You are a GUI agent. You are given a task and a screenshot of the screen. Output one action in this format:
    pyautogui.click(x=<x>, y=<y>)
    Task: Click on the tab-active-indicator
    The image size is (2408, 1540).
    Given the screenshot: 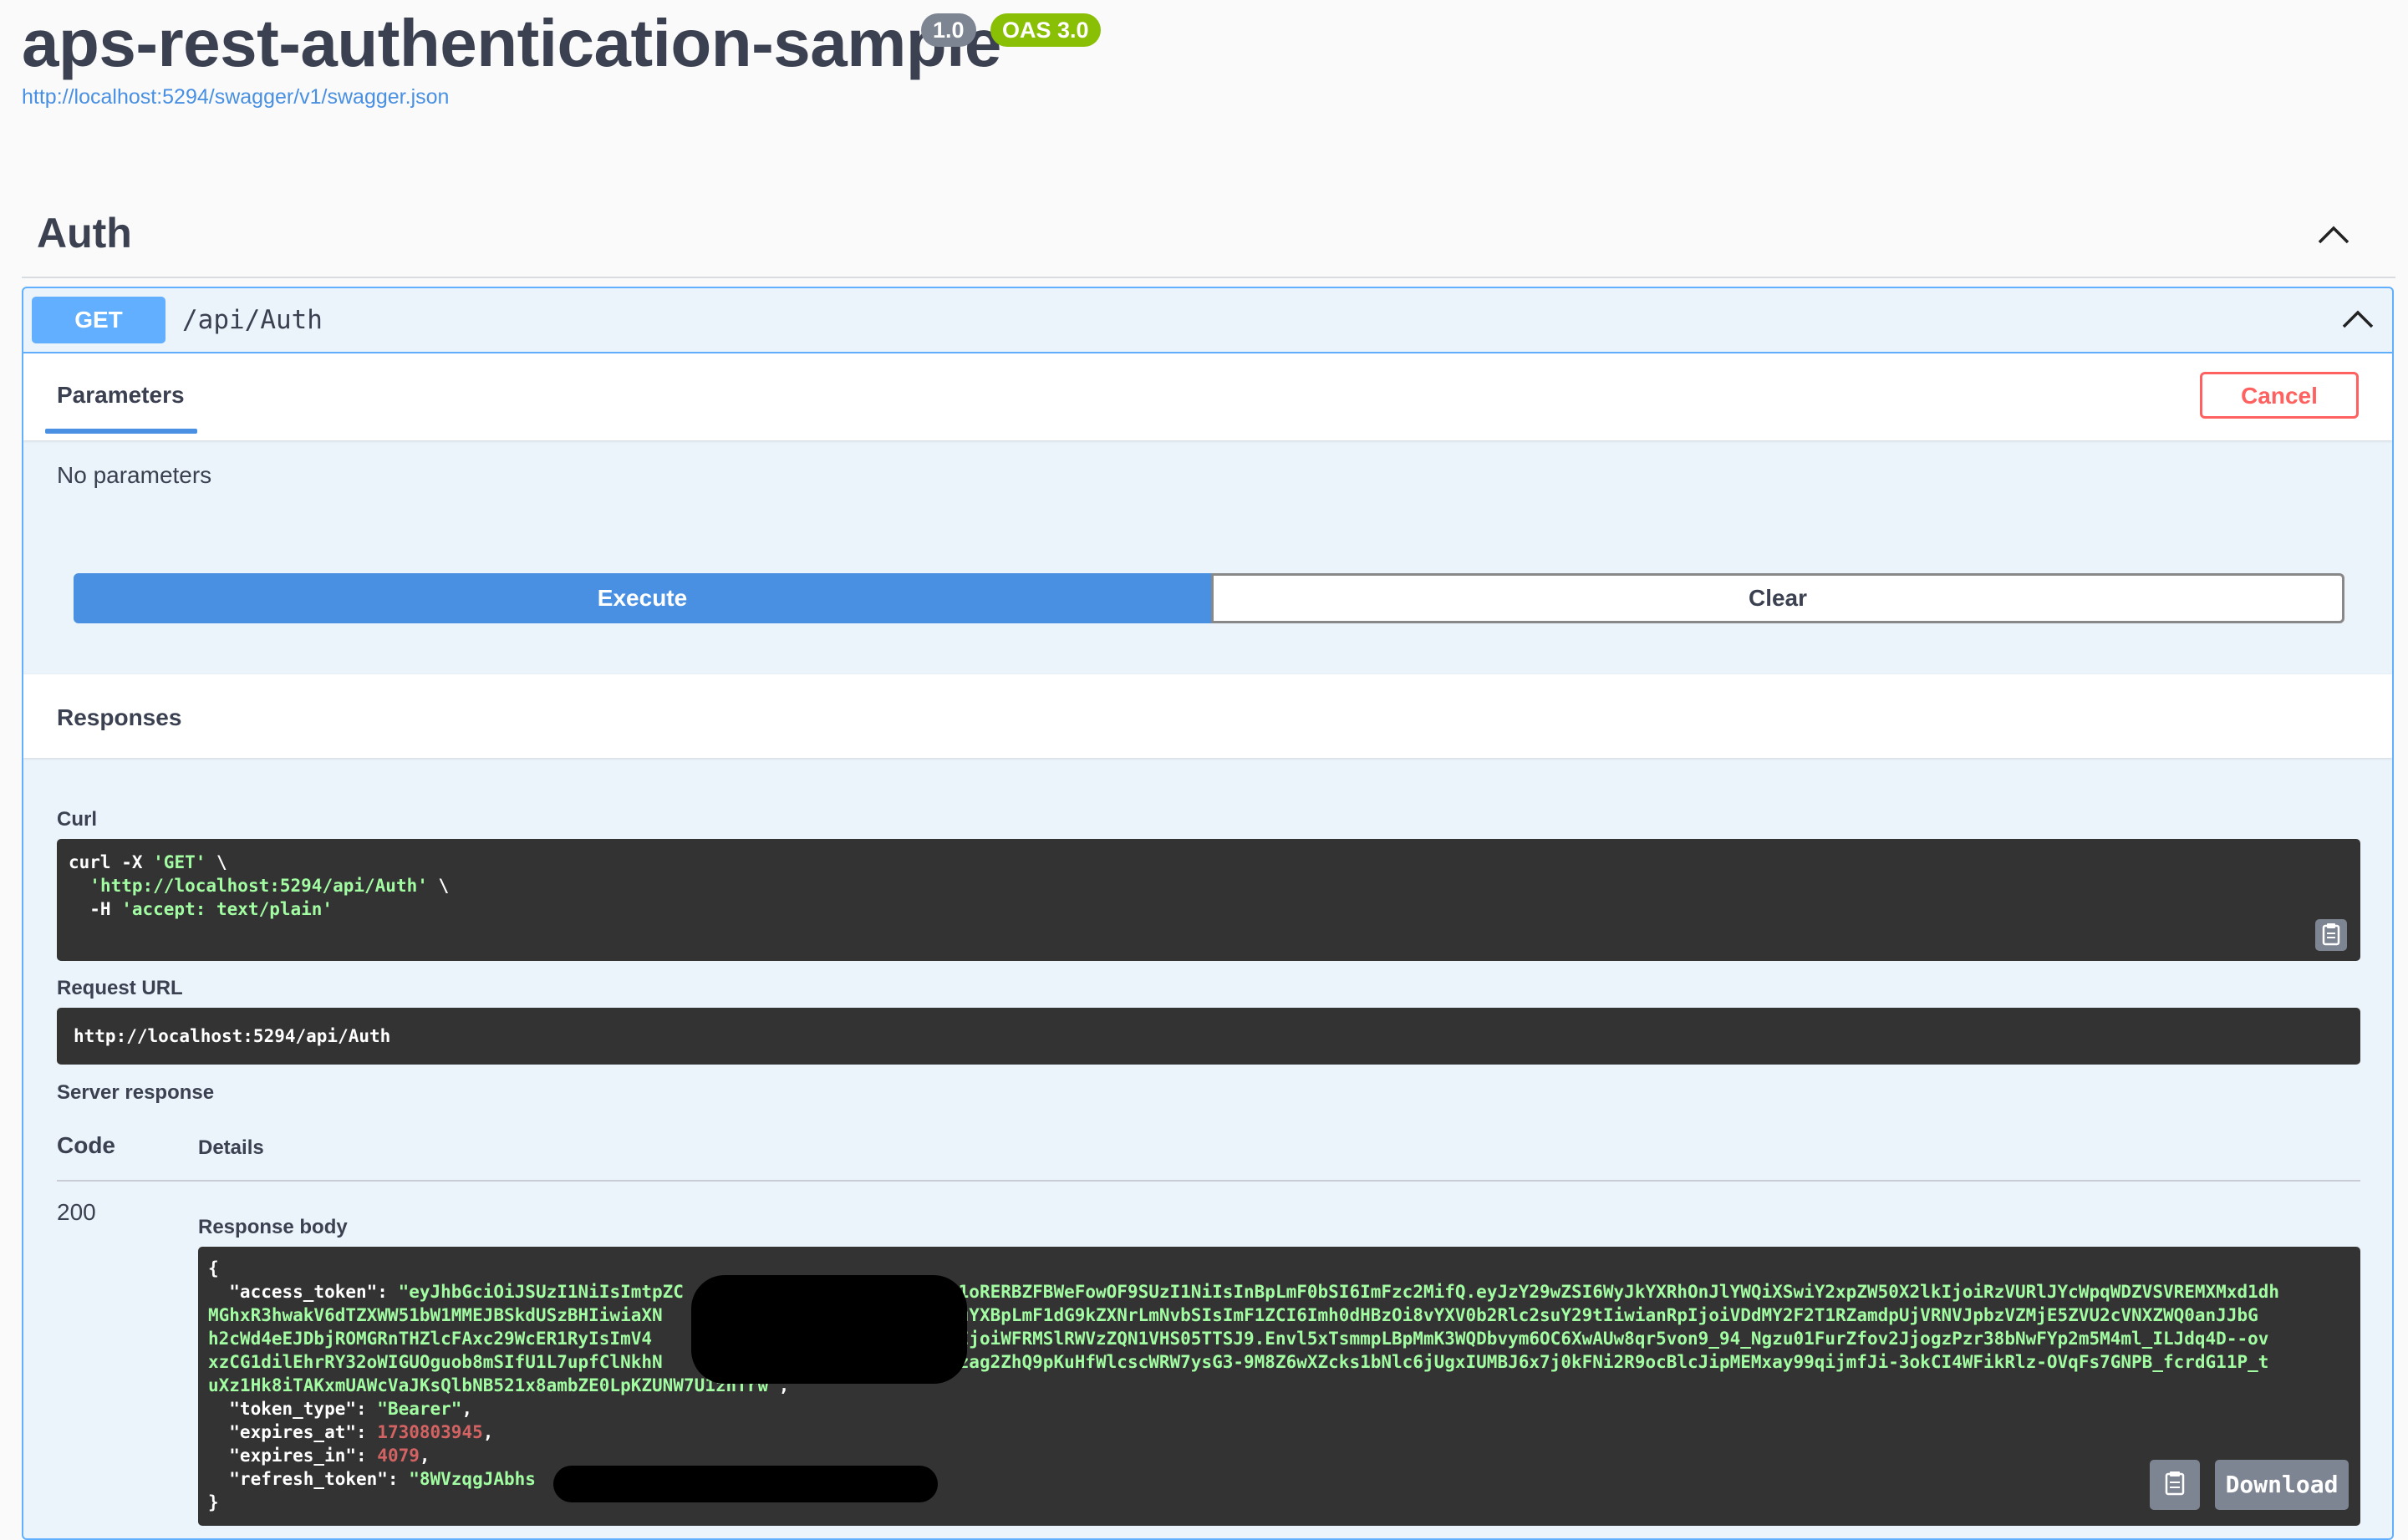 What is the action you would take?
    pyautogui.click(x=121, y=431)
    